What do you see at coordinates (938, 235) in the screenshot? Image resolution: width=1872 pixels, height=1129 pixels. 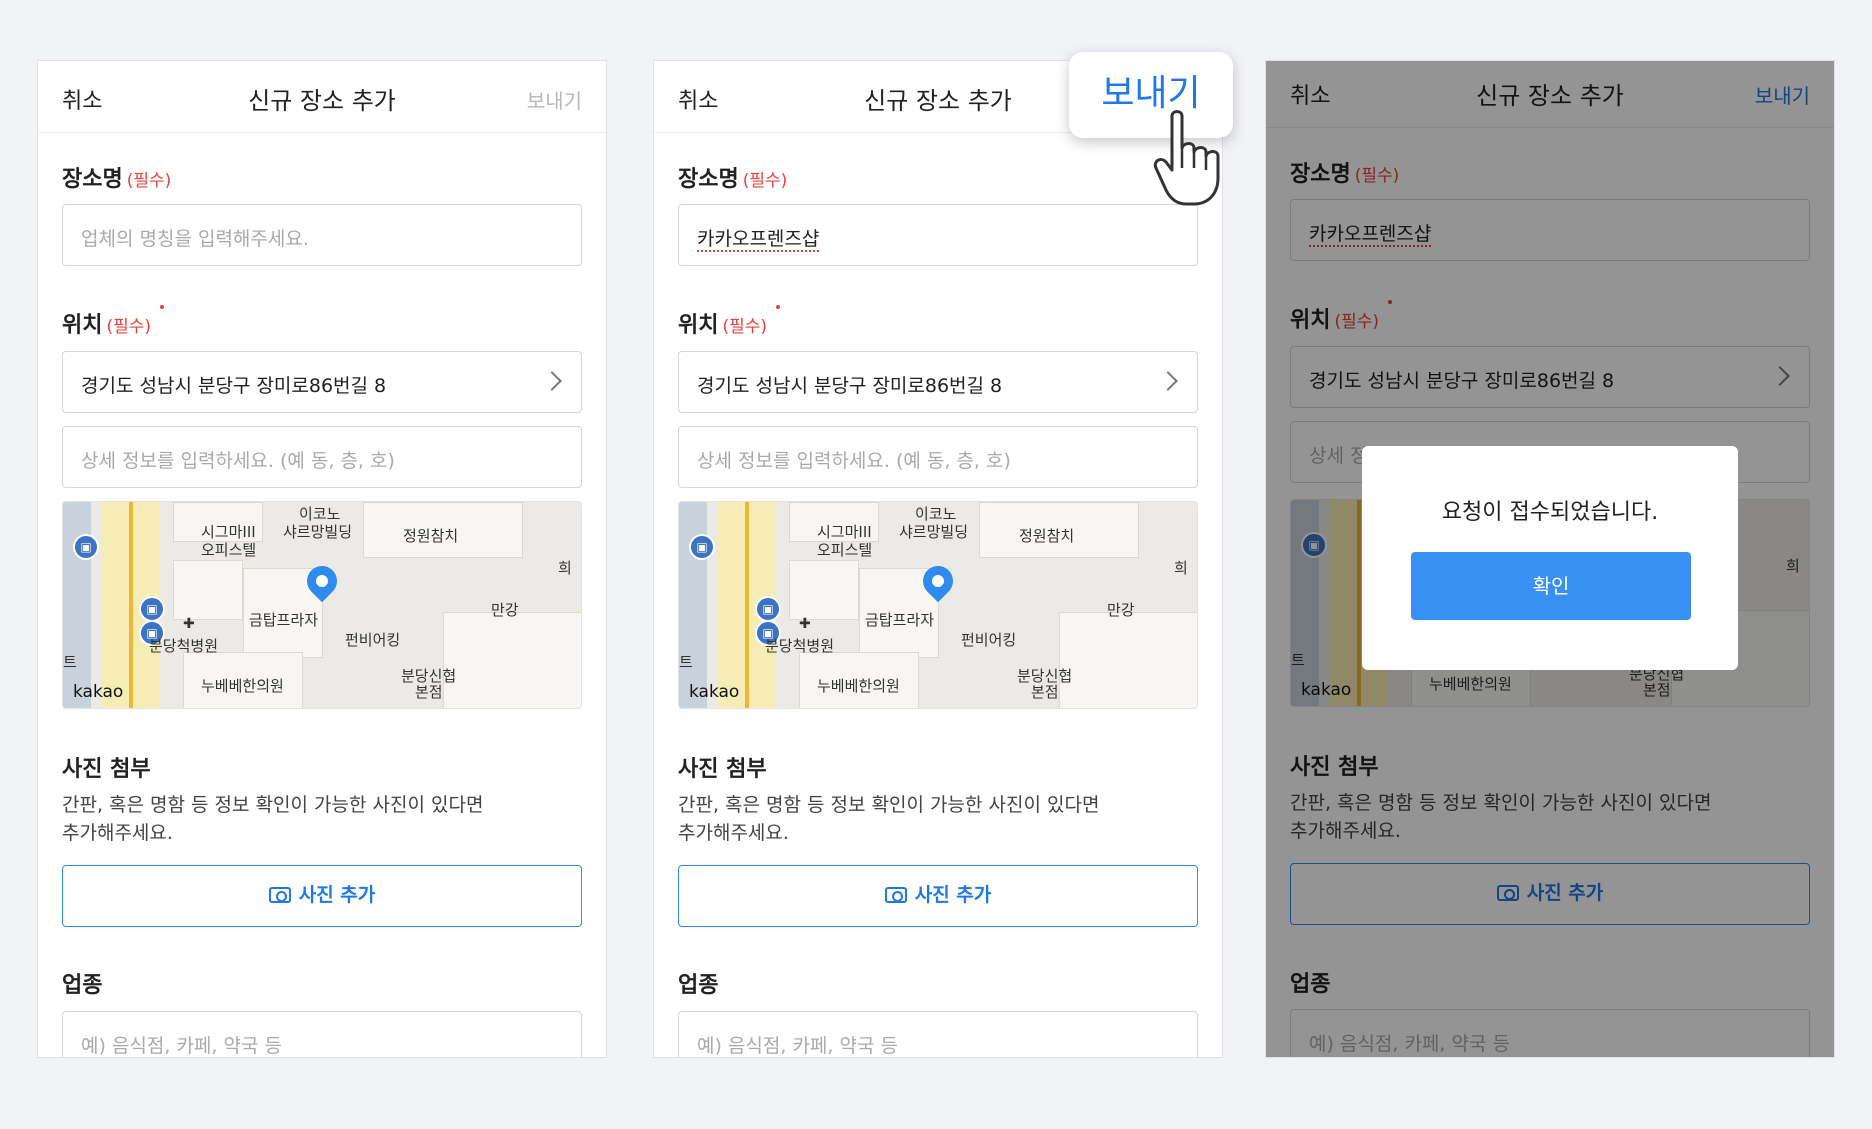 I see `name-input: 카카오프렌즈샵` at bounding box center [938, 235].